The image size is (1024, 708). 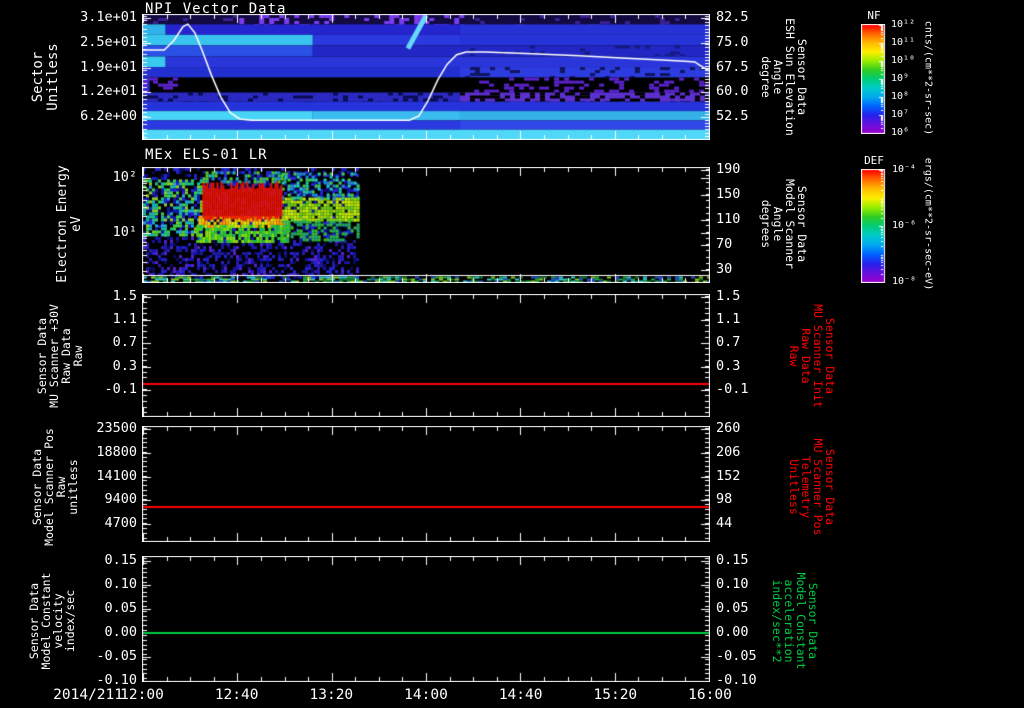 I want to click on y-tick-label: 152, so click(x=728, y=476).